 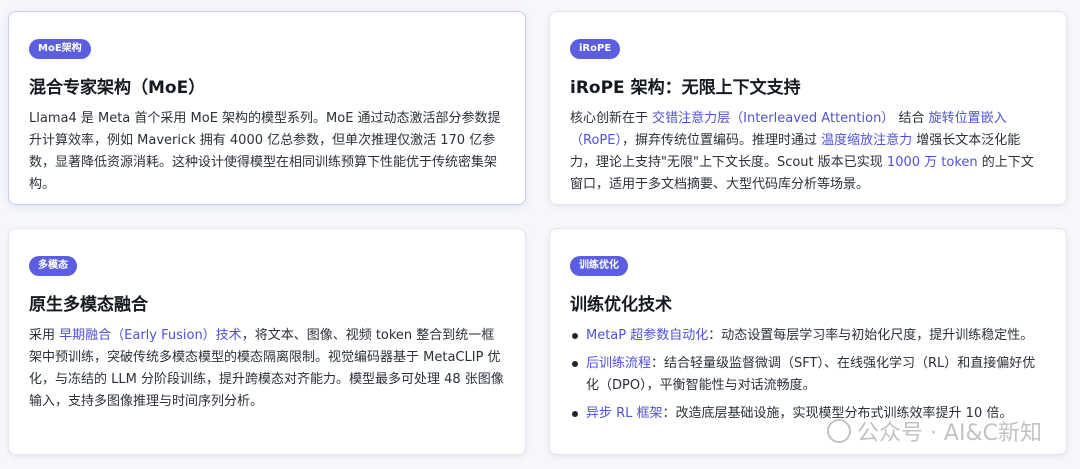 I want to click on list-item: MetaP 超参数自动化：动态设置每层学习率与初始化尺度，提升训练稳定性。, so click(x=808, y=336).